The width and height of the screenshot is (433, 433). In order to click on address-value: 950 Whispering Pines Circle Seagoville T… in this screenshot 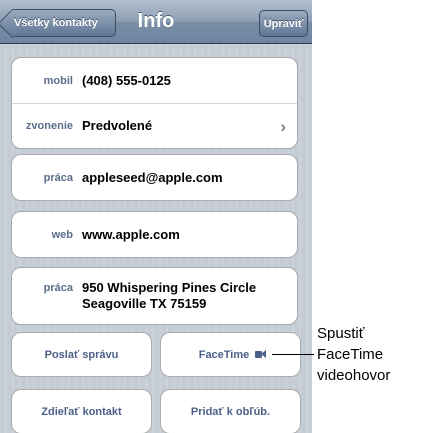, I will do `click(169, 296)`.